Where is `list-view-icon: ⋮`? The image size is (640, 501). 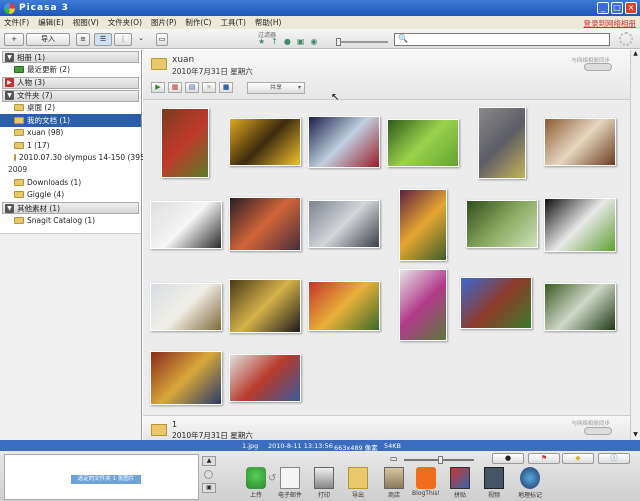
list-view-icon: ⋮ is located at coordinates (123, 39).